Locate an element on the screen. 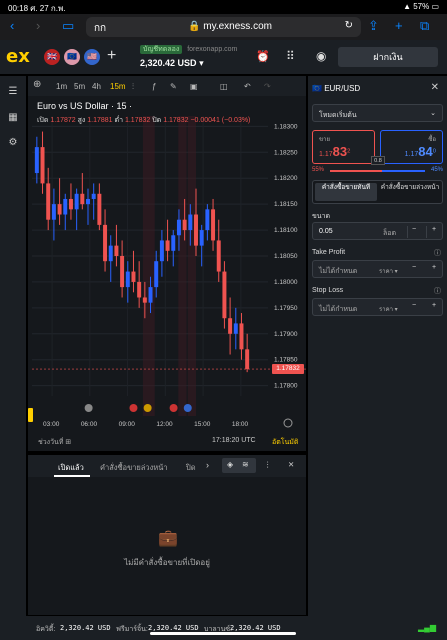  sl-decrease-button: − is located at coordinates (414, 305).